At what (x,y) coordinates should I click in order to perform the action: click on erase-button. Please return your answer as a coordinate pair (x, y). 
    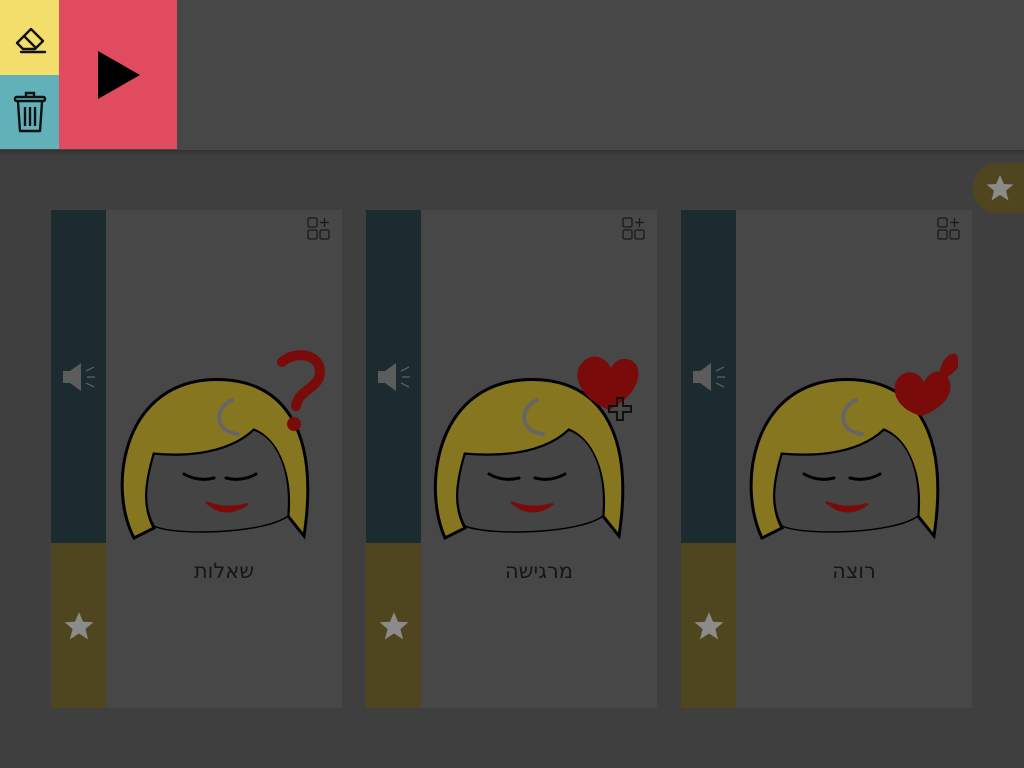
    Looking at the image, I should click on (29, 37).